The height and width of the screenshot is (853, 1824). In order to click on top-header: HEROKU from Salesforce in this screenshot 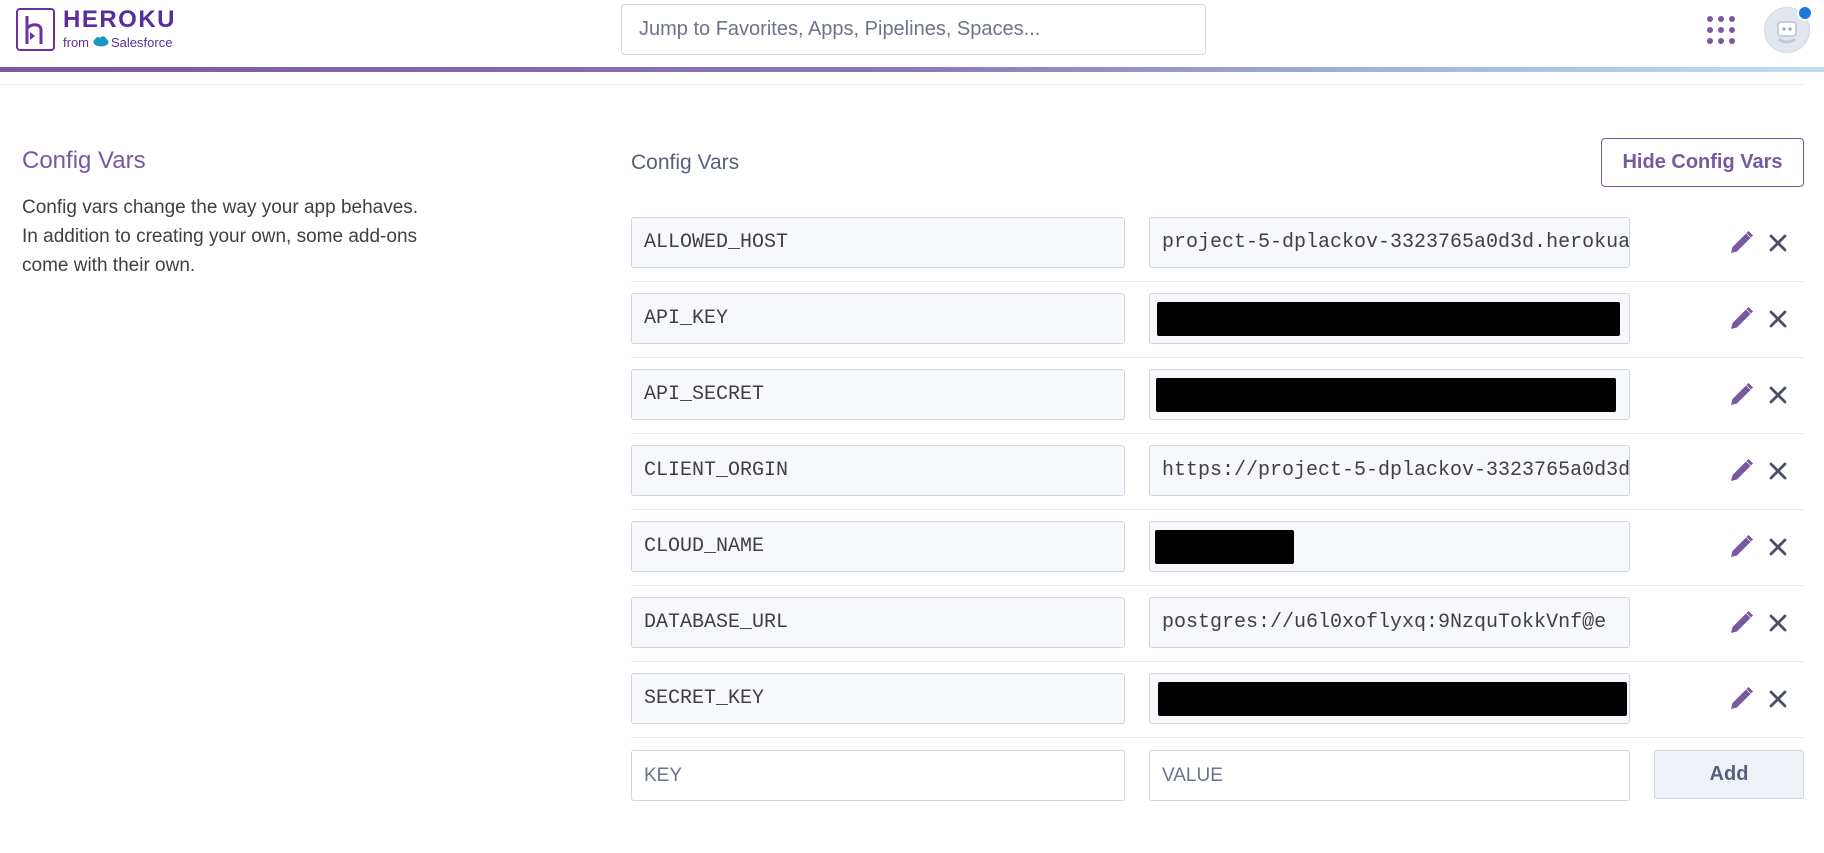, I will do `click(912, 33)`.